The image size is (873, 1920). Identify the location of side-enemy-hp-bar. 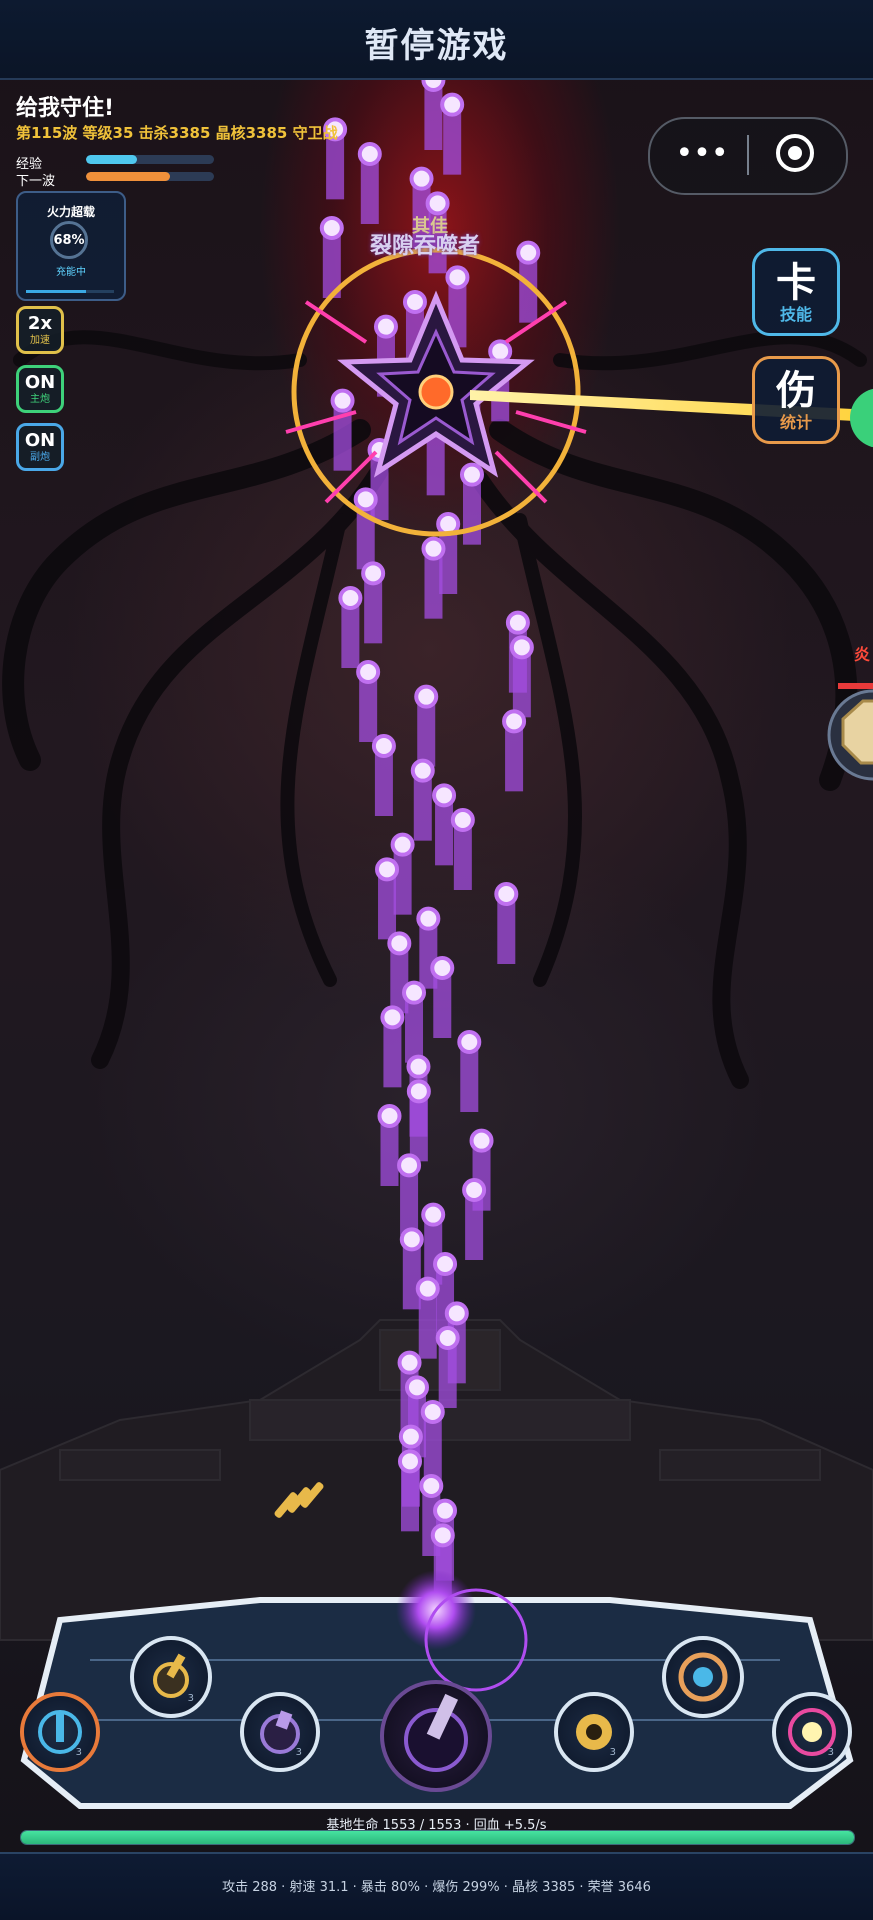
(855, 686).